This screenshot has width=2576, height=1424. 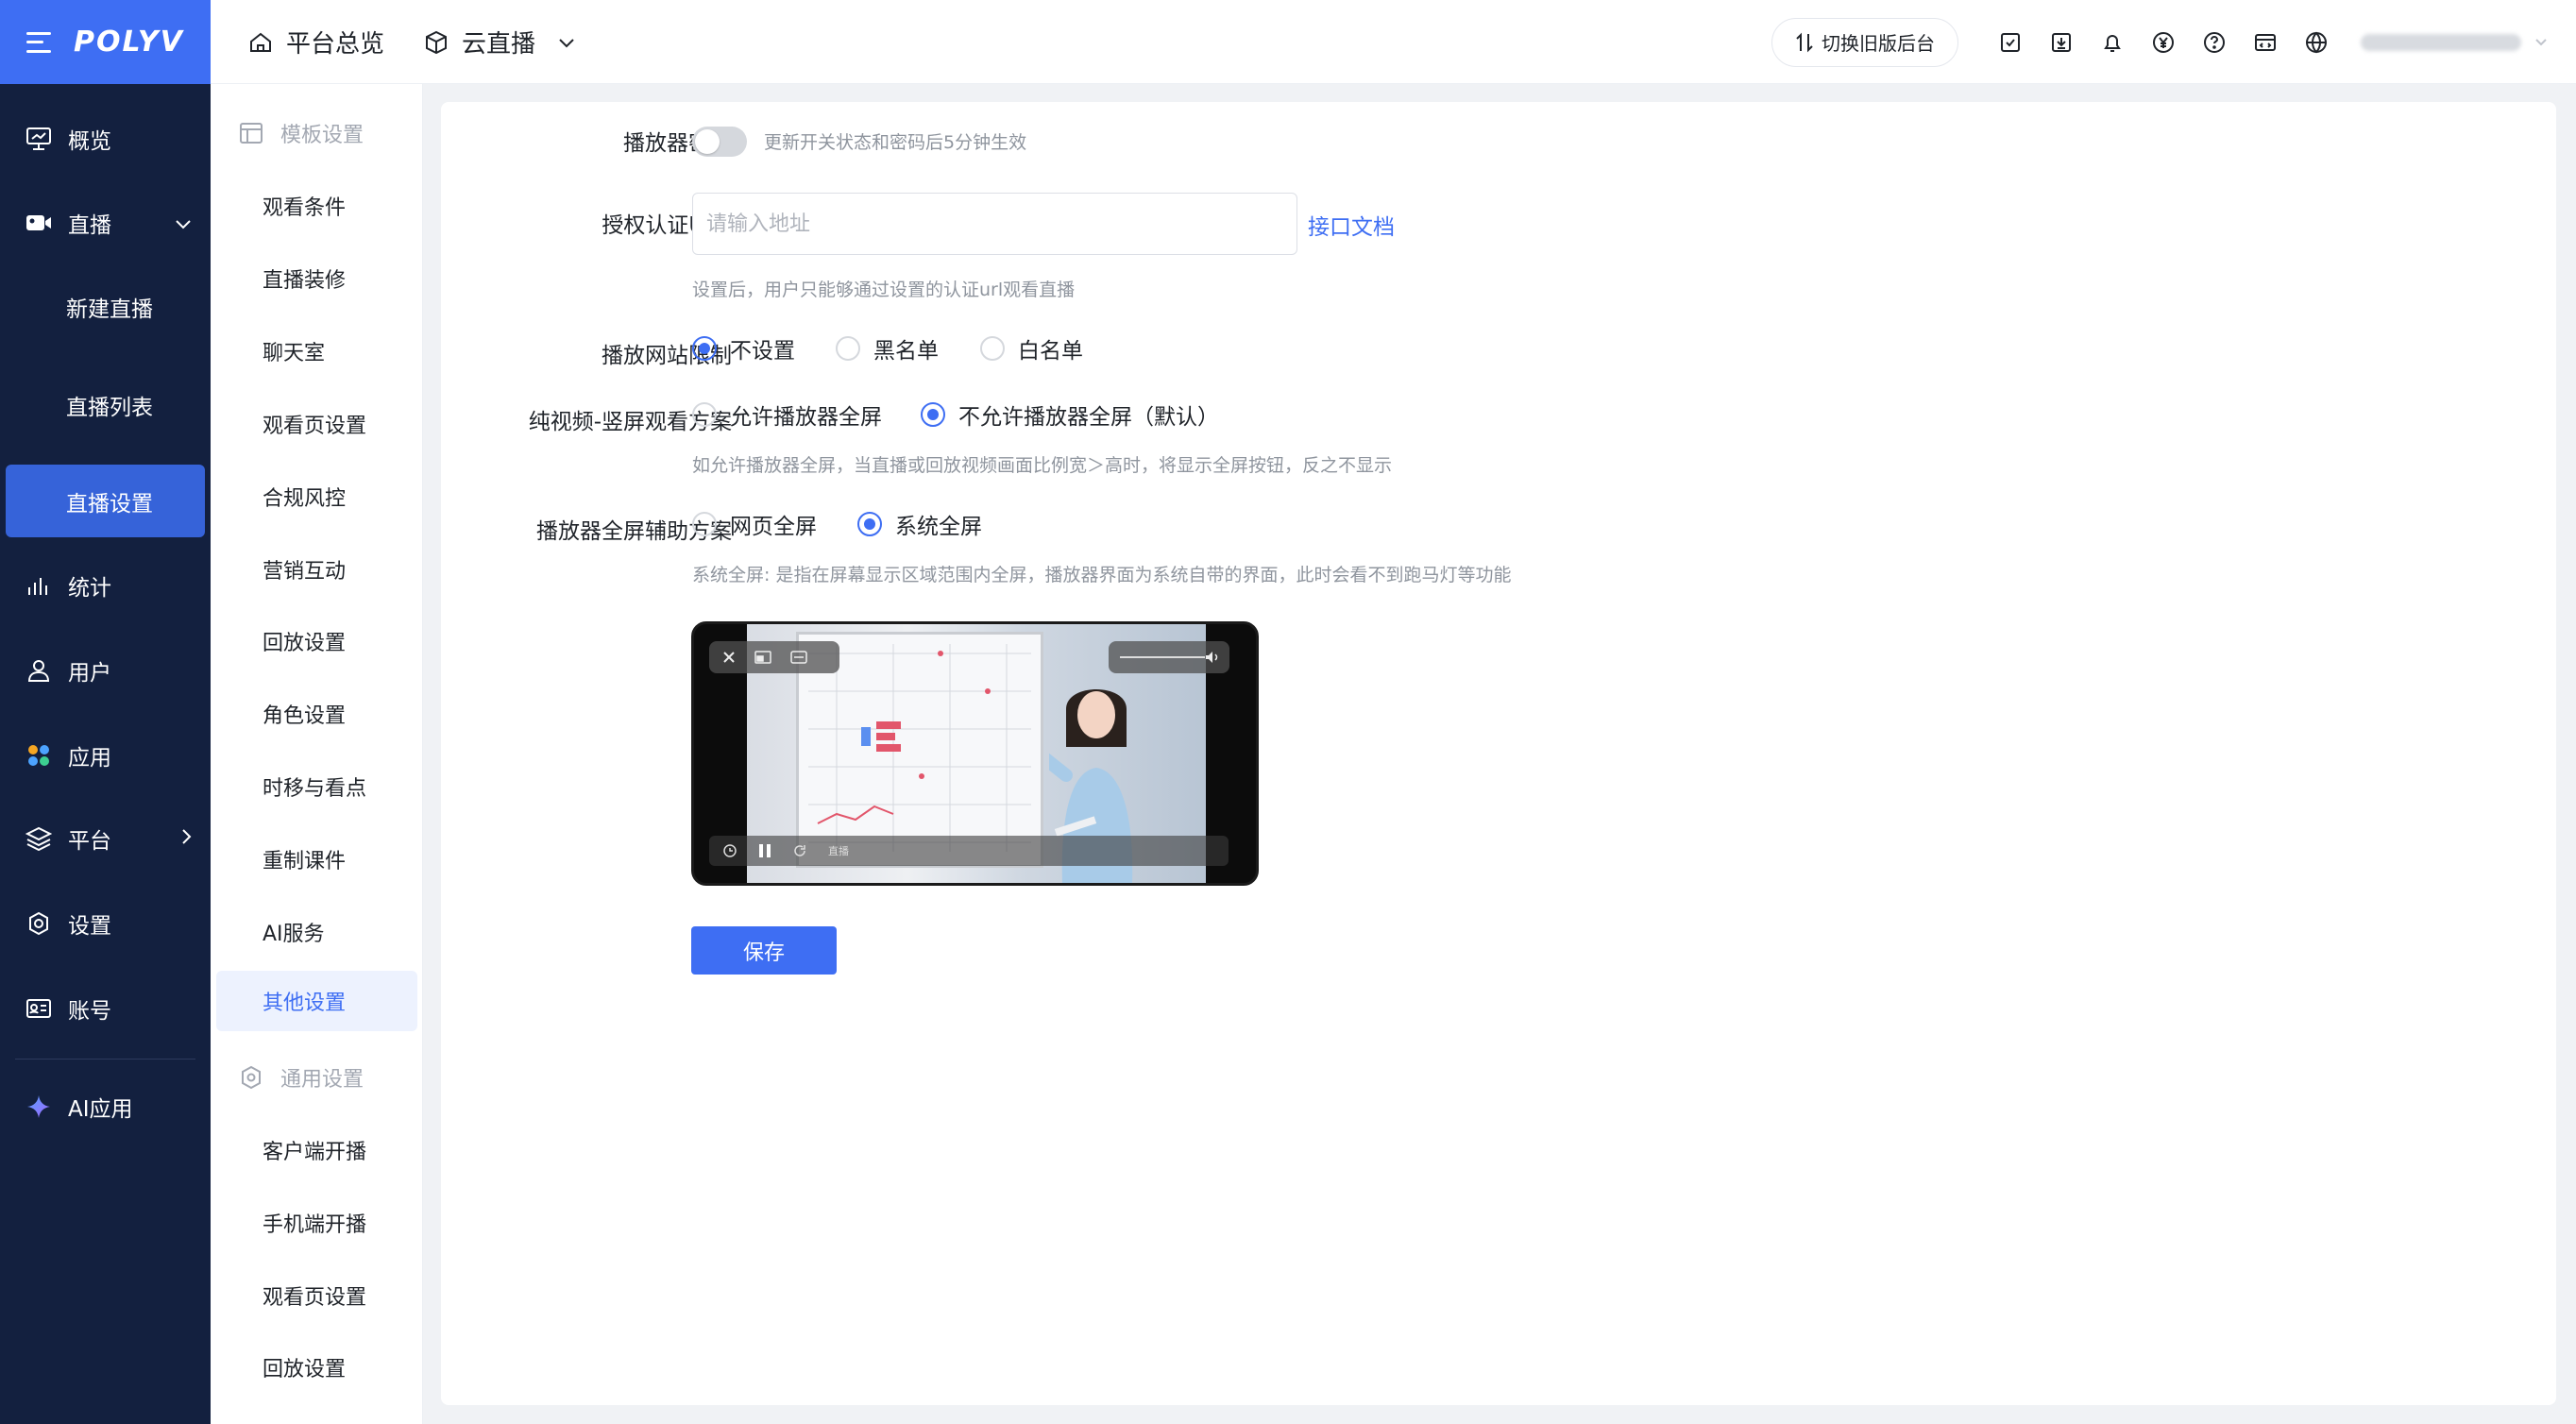 What do you see at coordinates (1212, 657) in the screenshot?
I see `volume-icon` at bounding box center [1212, 657].